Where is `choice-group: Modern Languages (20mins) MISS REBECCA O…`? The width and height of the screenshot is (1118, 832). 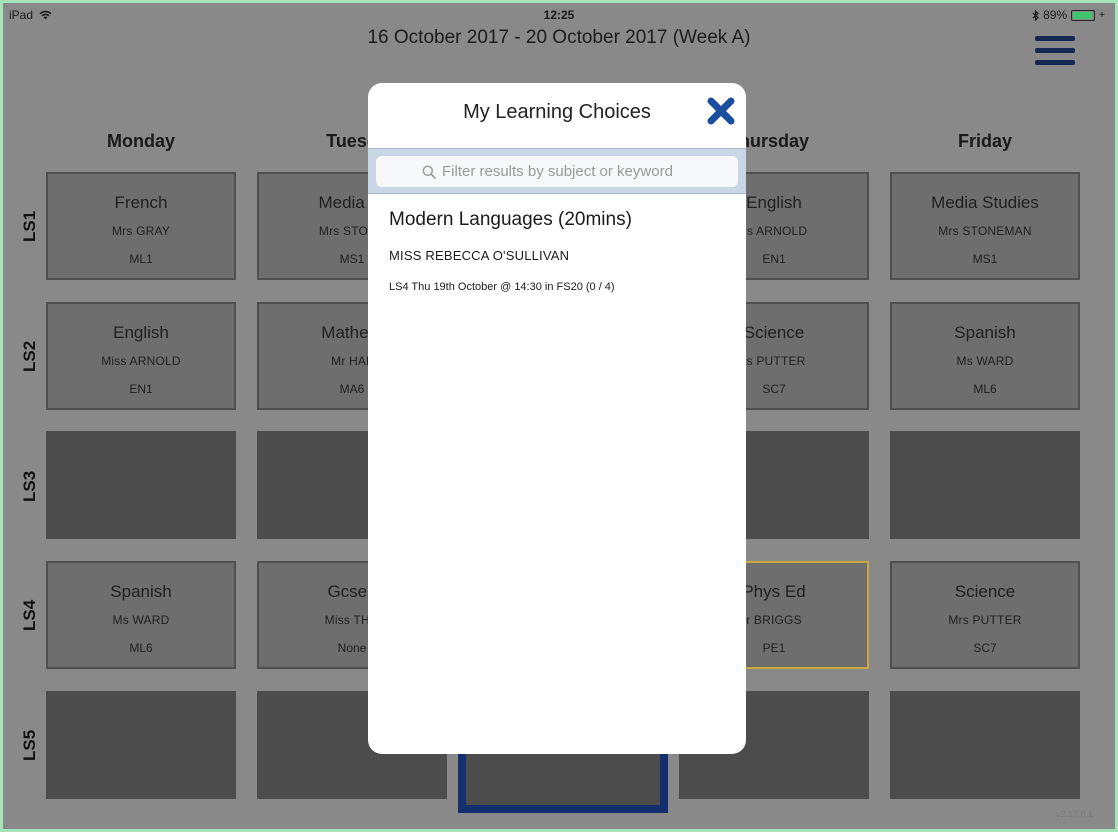 choice-group: Modern Languages (20mins) MISS REBECCA O… is located at coordinates (559, 252).